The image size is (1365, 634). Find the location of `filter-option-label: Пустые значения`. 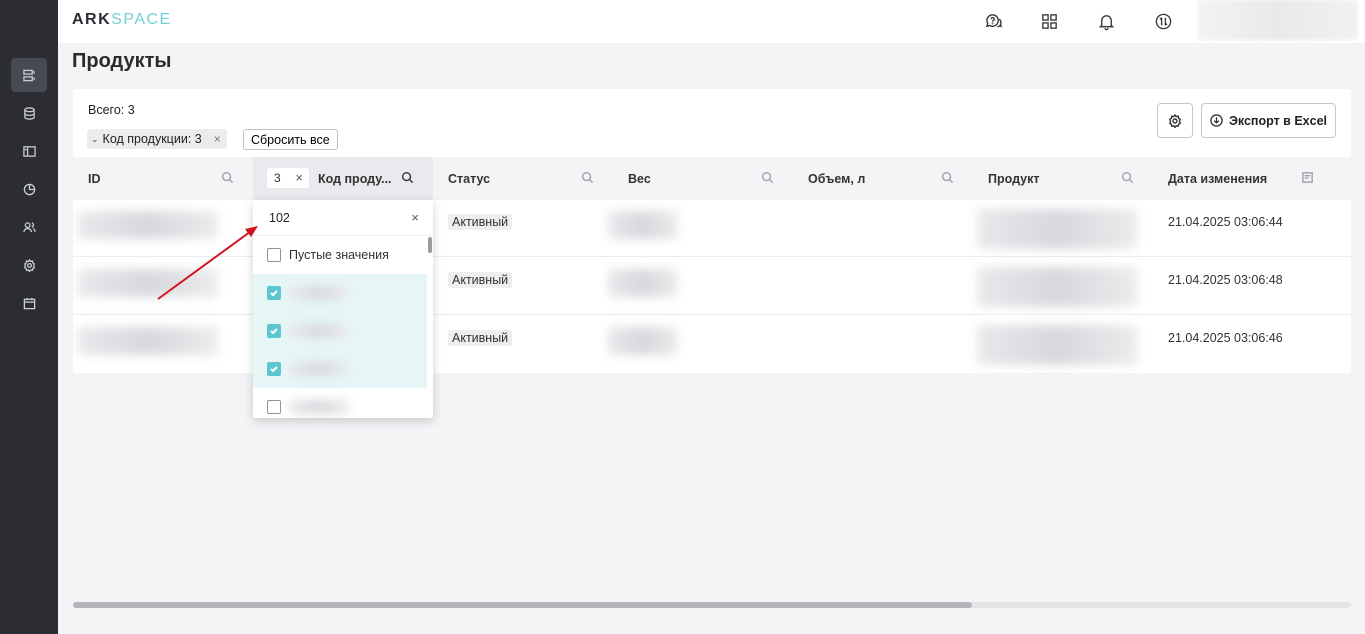

filter-option-label: Пустые значения is located at coordinates (339, 255).